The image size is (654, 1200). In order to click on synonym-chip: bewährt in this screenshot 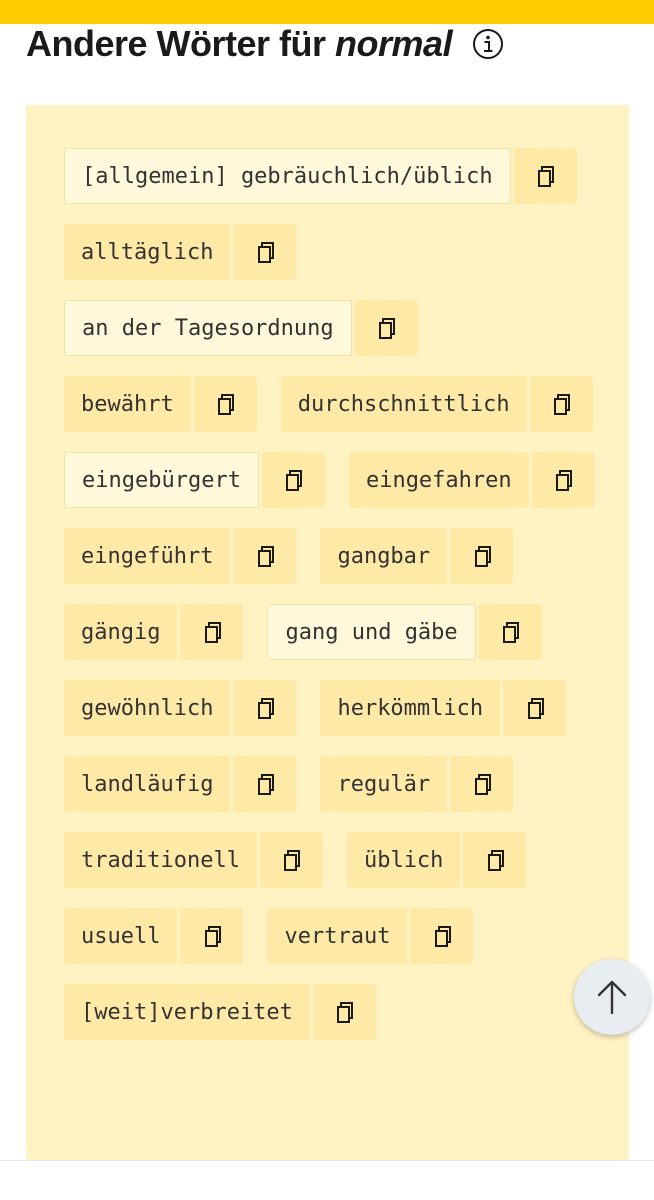, I will do `click(160, 404)`.